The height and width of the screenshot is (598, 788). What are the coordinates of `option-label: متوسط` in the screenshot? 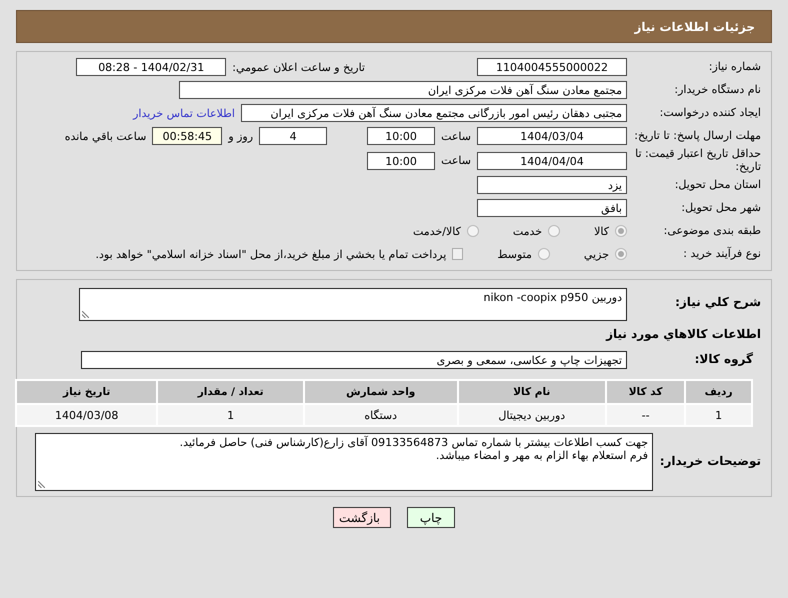 It's located at (514, 254).